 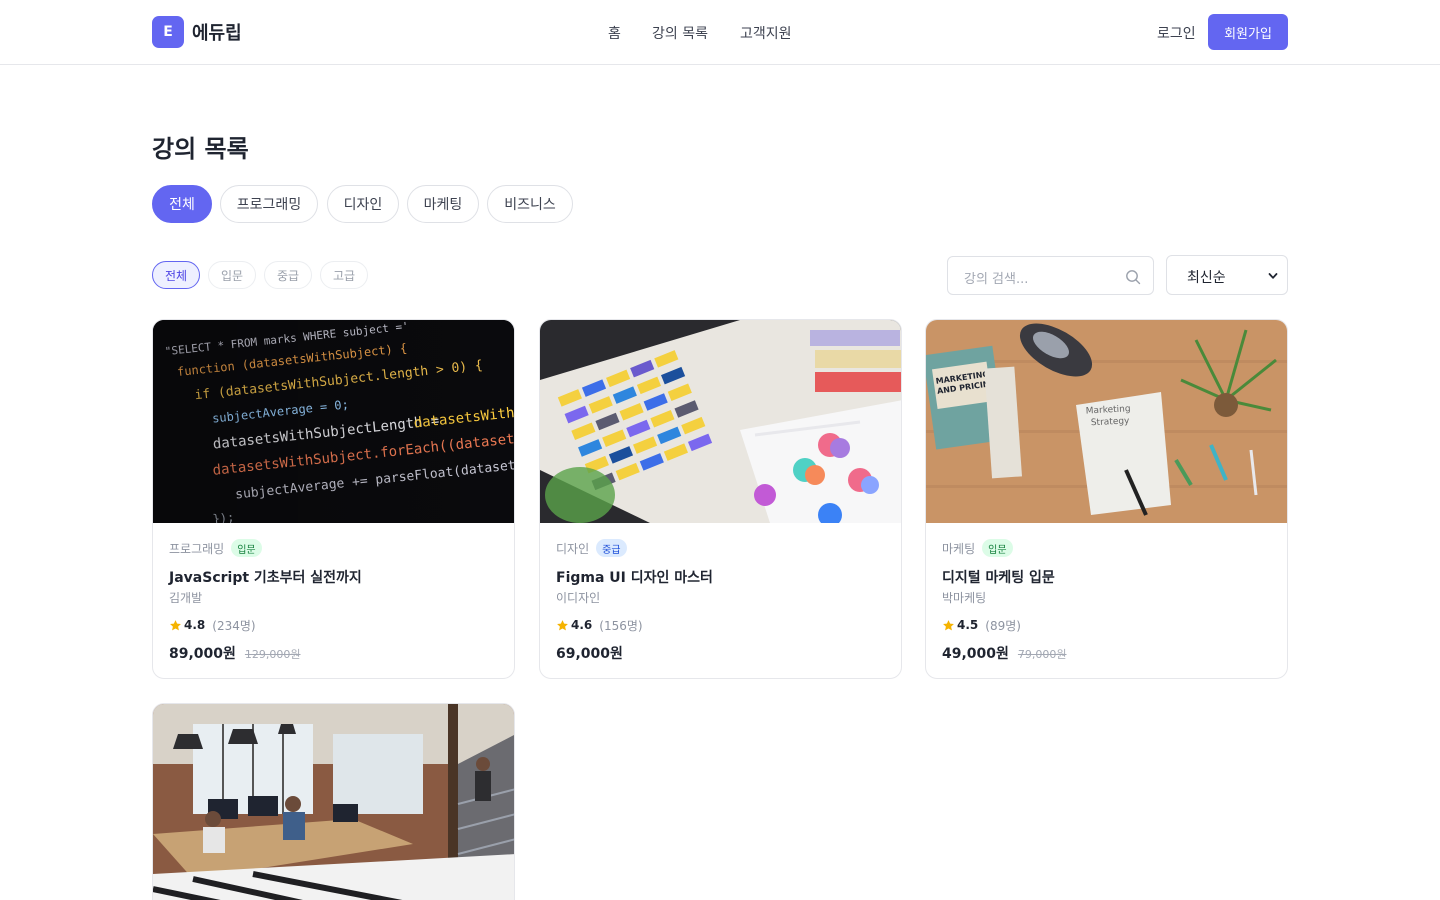 I want to click on rating-value: 4.8, so click(x=195, y=625).